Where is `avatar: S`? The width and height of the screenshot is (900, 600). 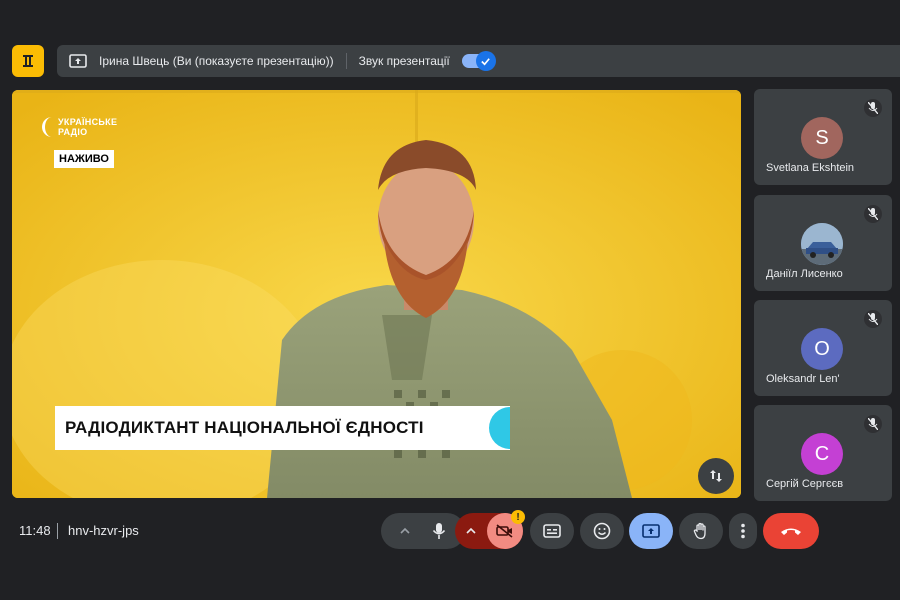 avatar: S is located at coordinates (822, 138).